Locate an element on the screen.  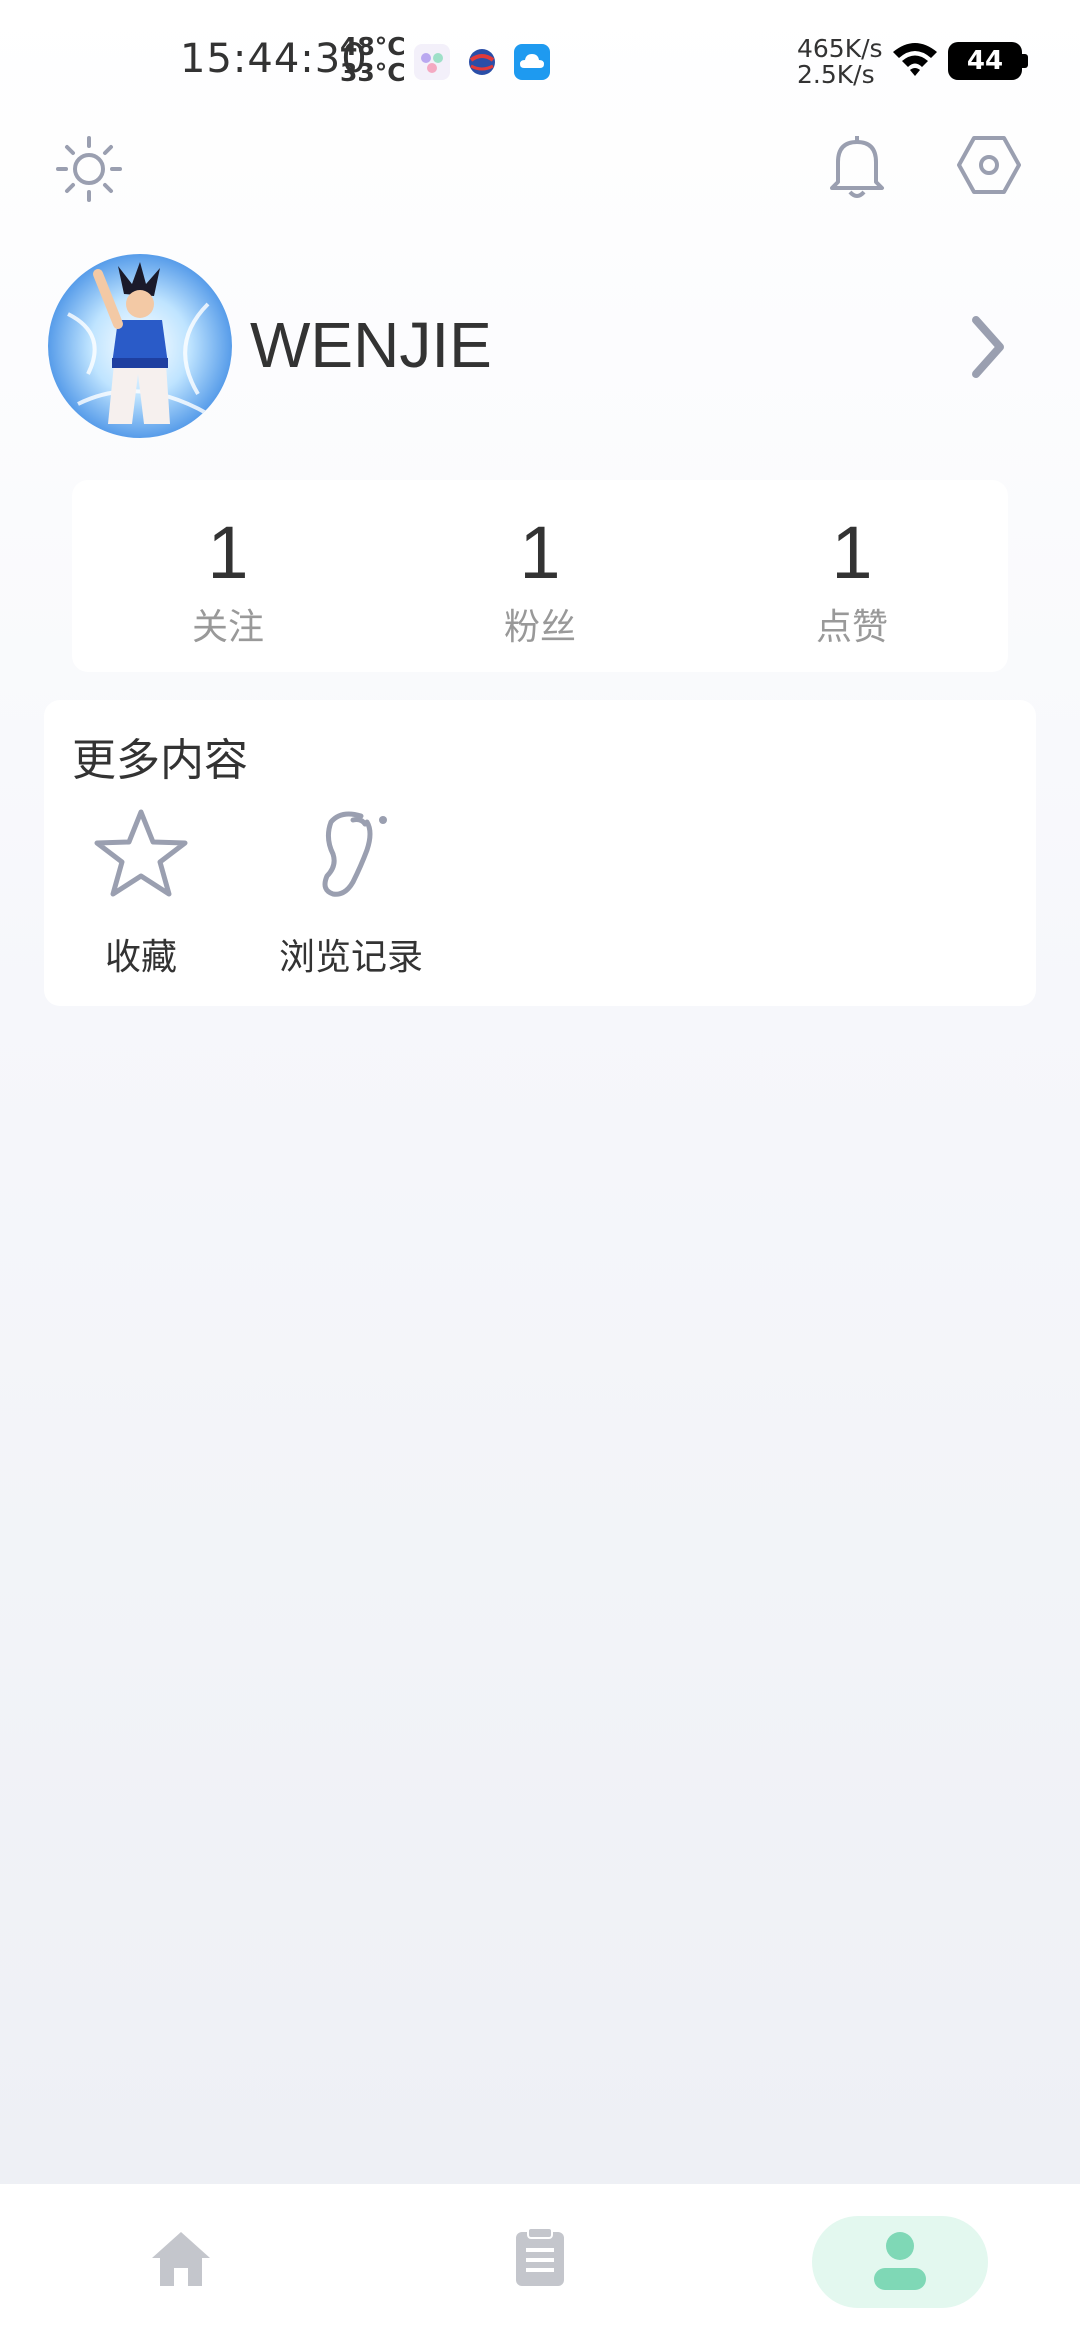
stat-following: 1 关注 is located at coordinates (228, 576).